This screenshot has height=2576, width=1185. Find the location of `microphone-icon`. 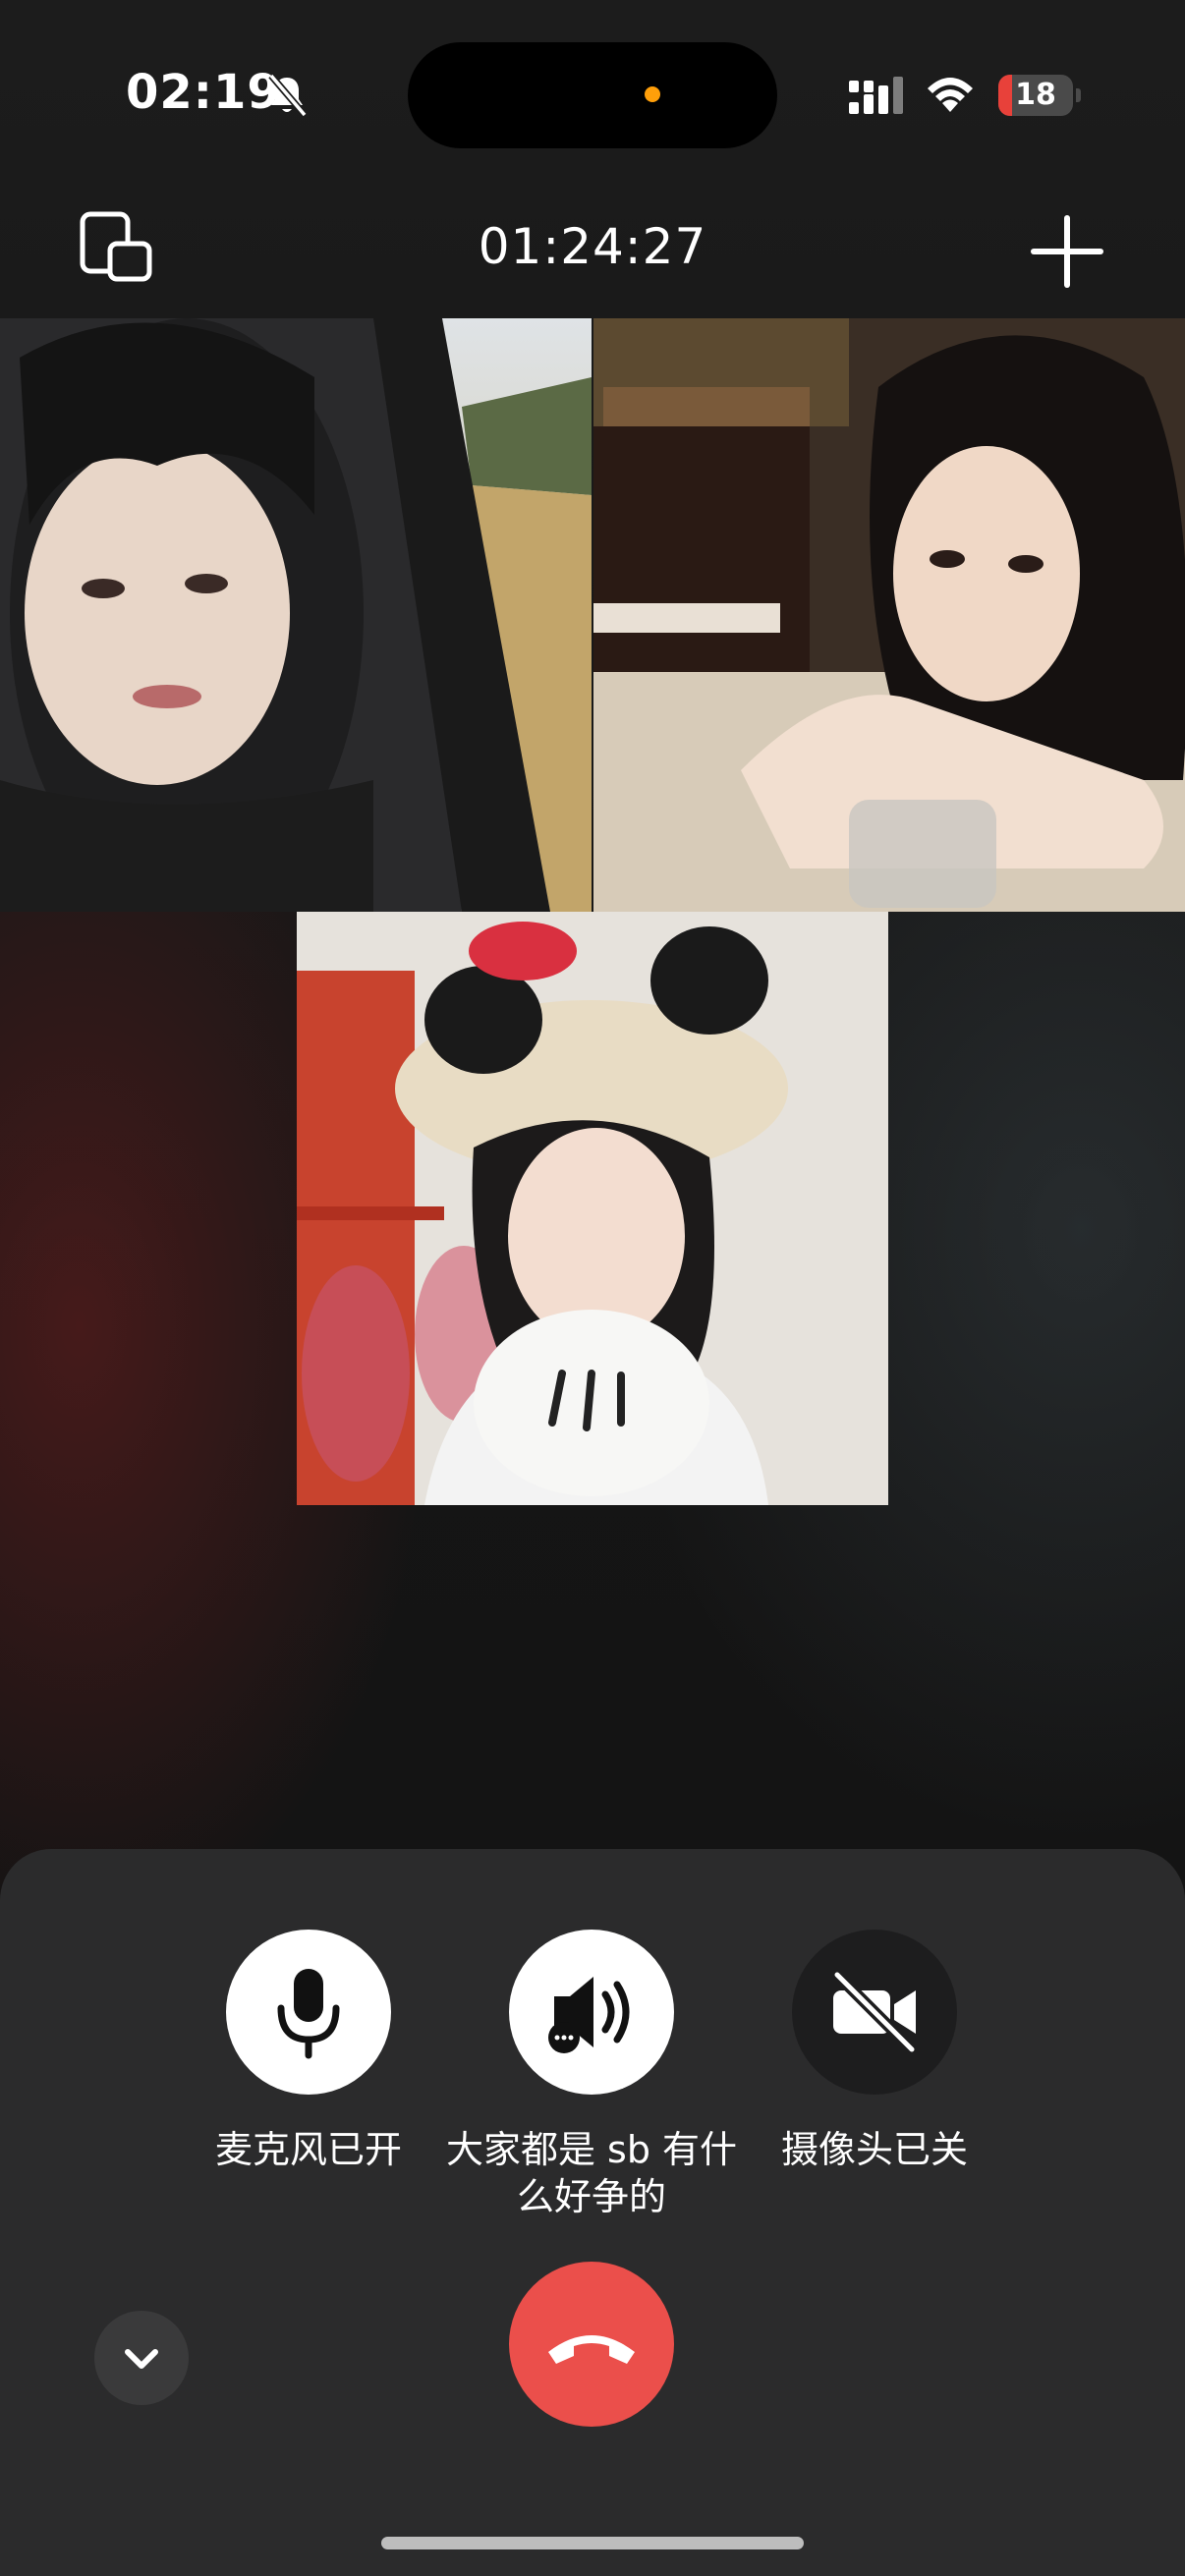

microphone-icon is located at coordinates (309, 2014).